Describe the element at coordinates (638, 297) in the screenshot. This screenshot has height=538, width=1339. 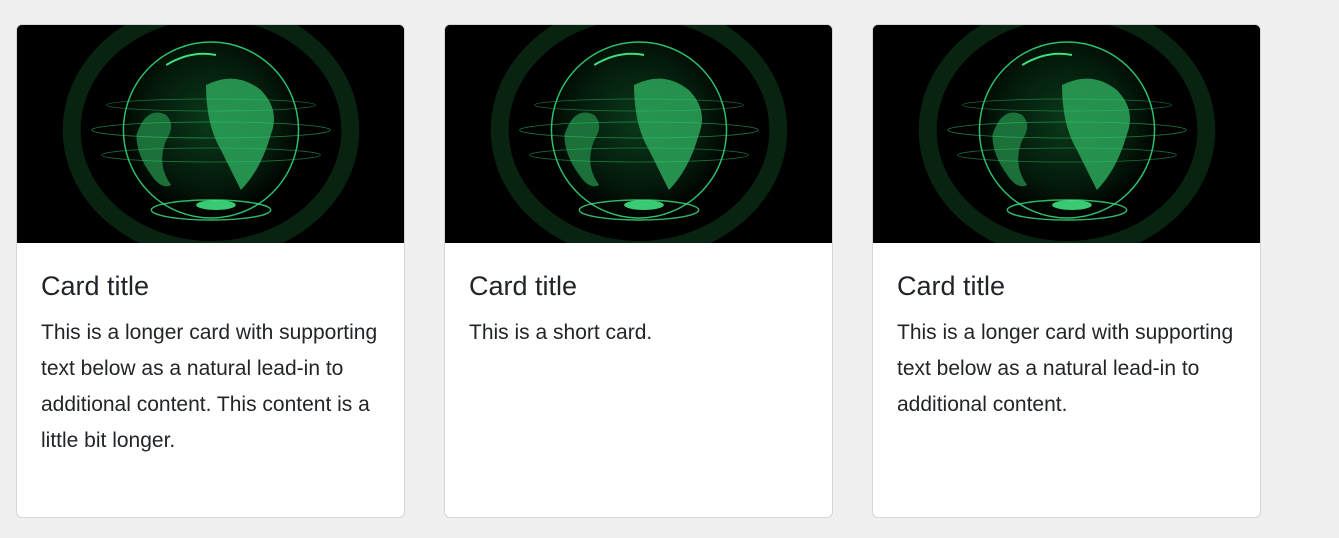
I see `card-body: Card title This is a short card.` at that location.